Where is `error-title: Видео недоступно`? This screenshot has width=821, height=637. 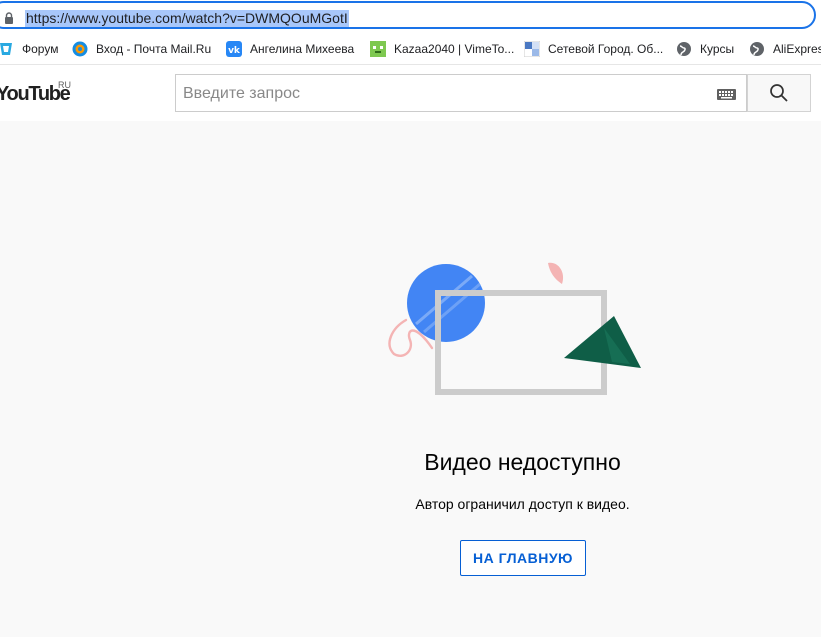 error-title: Видео недоступно is located at coordinates (522, 462).